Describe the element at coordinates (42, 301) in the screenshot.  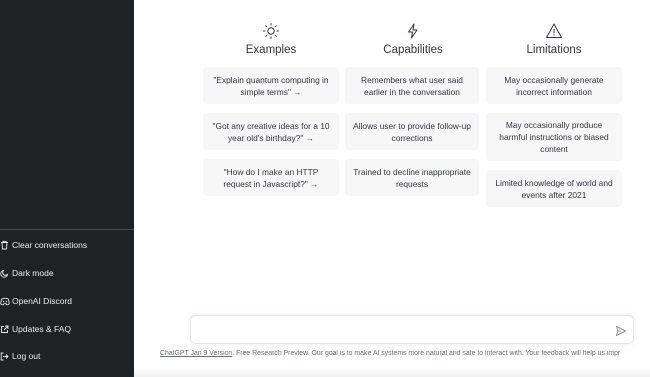
I see `sidebar-item-label: OpenAI Discord` at that location.